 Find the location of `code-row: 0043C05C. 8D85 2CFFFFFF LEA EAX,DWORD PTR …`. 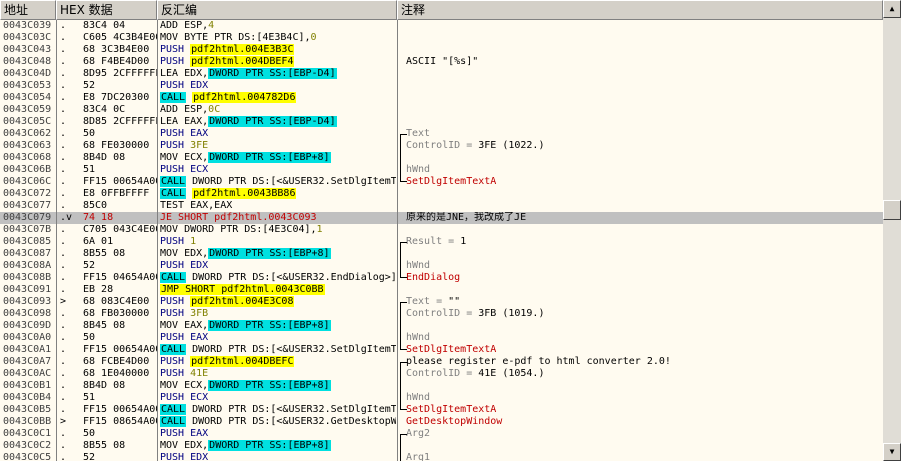

code-row: 0043C05C. 8D85 2CFFFFFF LEA EAX,DWORD PTR … is located at coordinates (441, 122).